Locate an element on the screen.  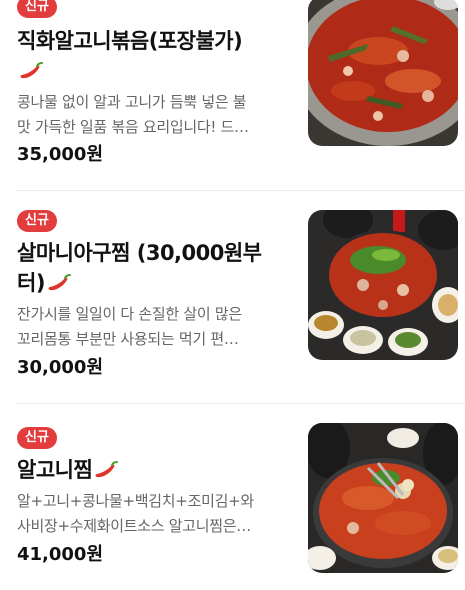
menu-item-price: 41,000원 is located at coordinates (60, 554).